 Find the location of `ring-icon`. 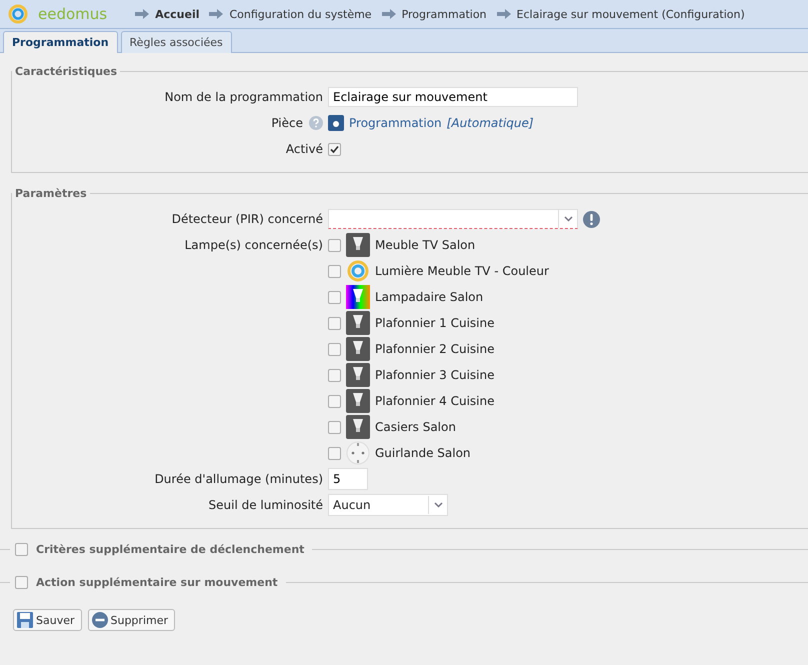

ring-icon is located at coordinates (358, 271).